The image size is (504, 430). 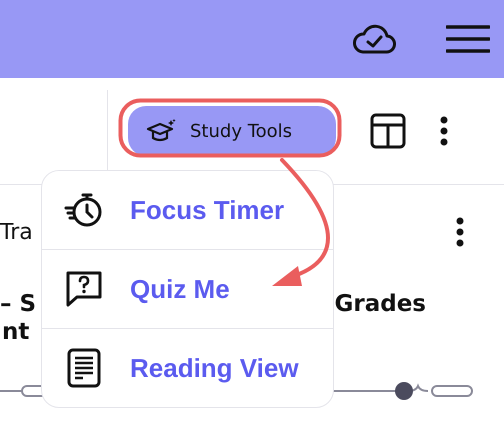 I want to click on cloud-check-icon, so click(x=374, y=39).